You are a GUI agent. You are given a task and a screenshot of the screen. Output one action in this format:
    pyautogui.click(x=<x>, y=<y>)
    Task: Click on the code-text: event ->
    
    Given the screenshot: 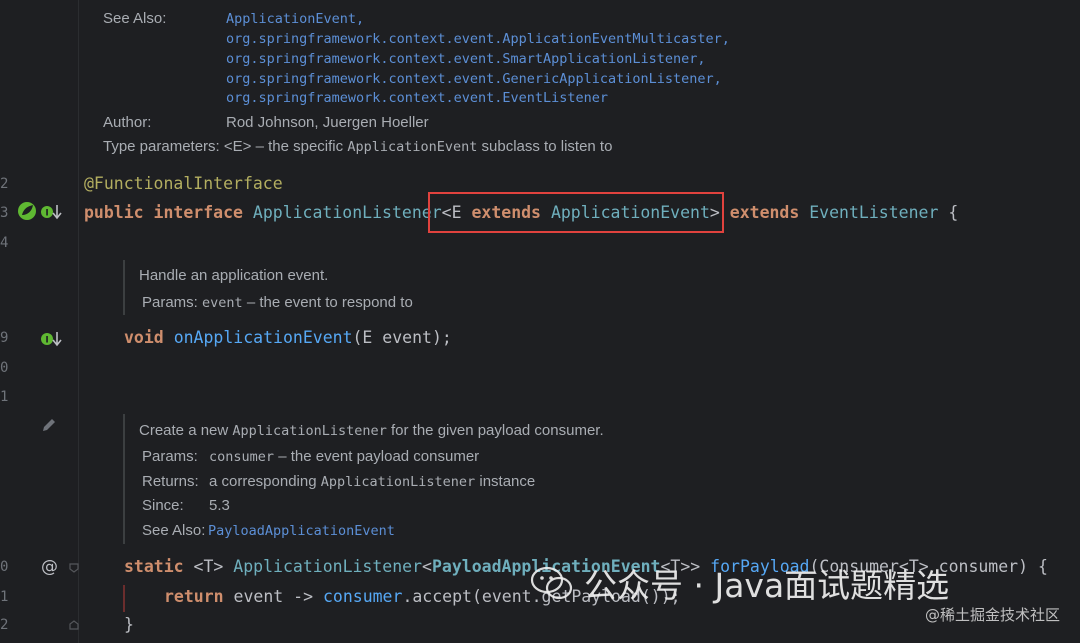 What is the action you would take?
    pyautogui.click(x=273, y=596)
    